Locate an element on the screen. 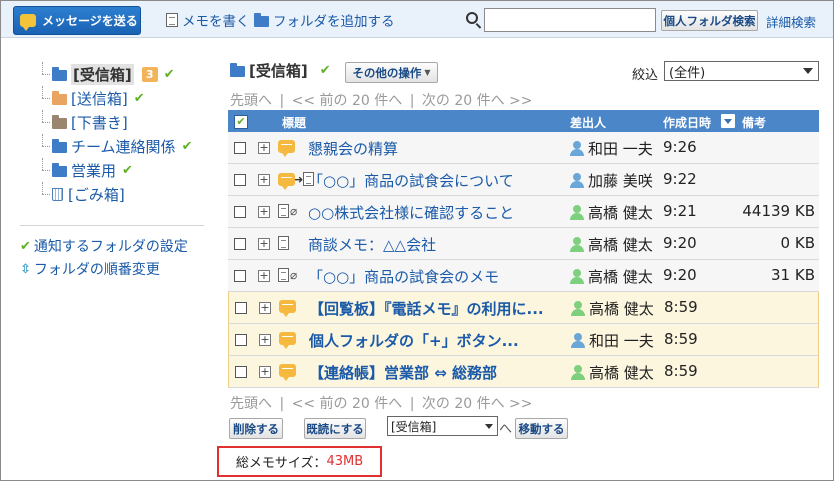  sender-name: 和田 一夫 is located at coordinates (620, 149).